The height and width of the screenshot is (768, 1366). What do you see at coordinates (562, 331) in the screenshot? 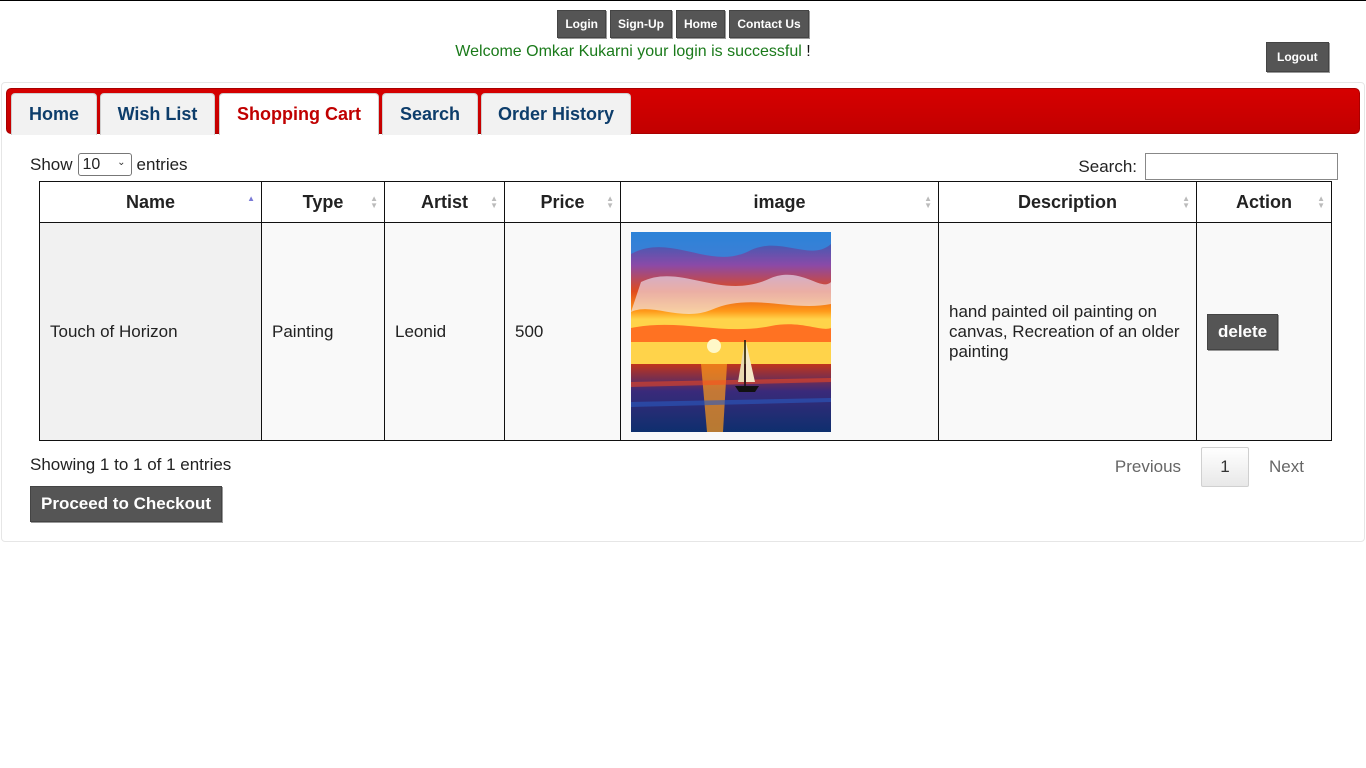
I see `cell-price: 500` at bounding box center [562, 331].